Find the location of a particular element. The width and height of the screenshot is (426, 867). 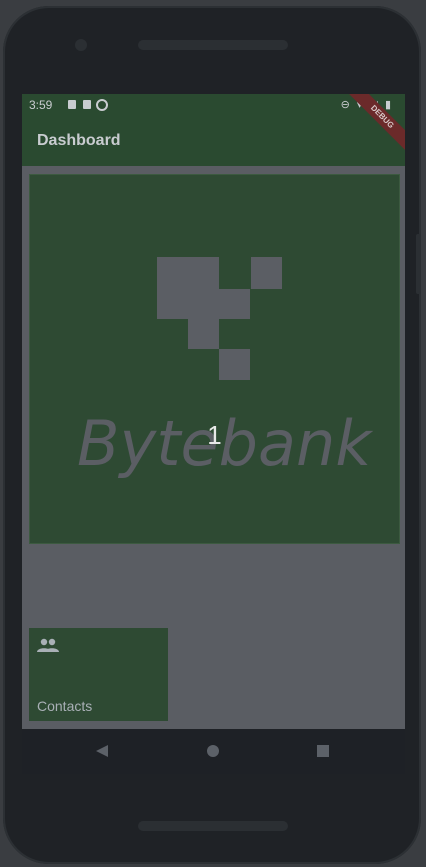

page-title: Dashboard is located at coordinates (79, 140).